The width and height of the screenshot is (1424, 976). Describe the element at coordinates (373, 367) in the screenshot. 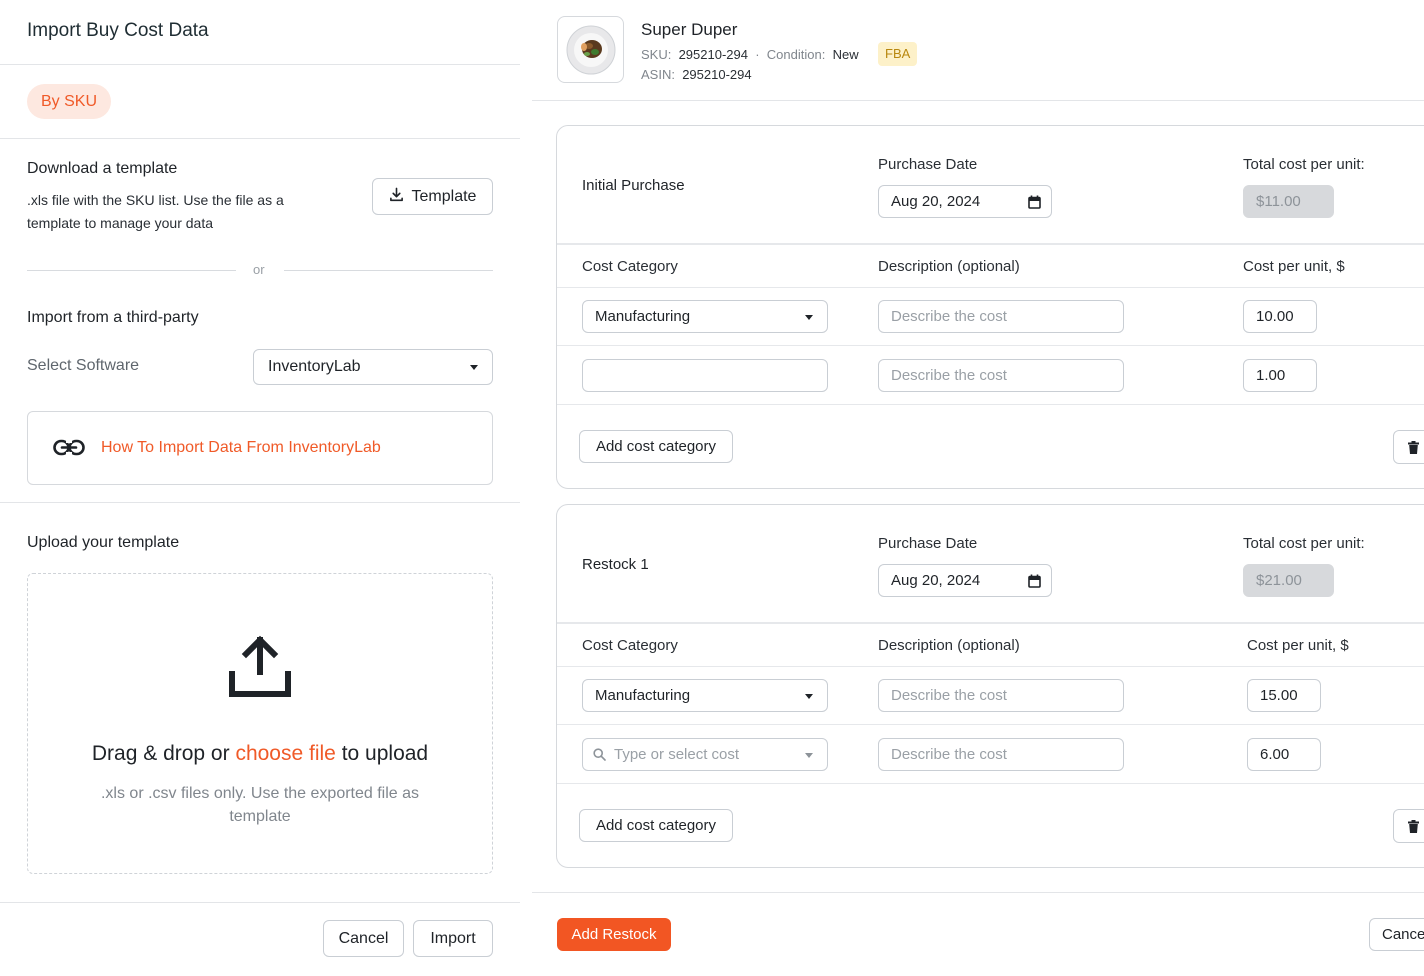

I see `software-select: InventoryLab` at that location.